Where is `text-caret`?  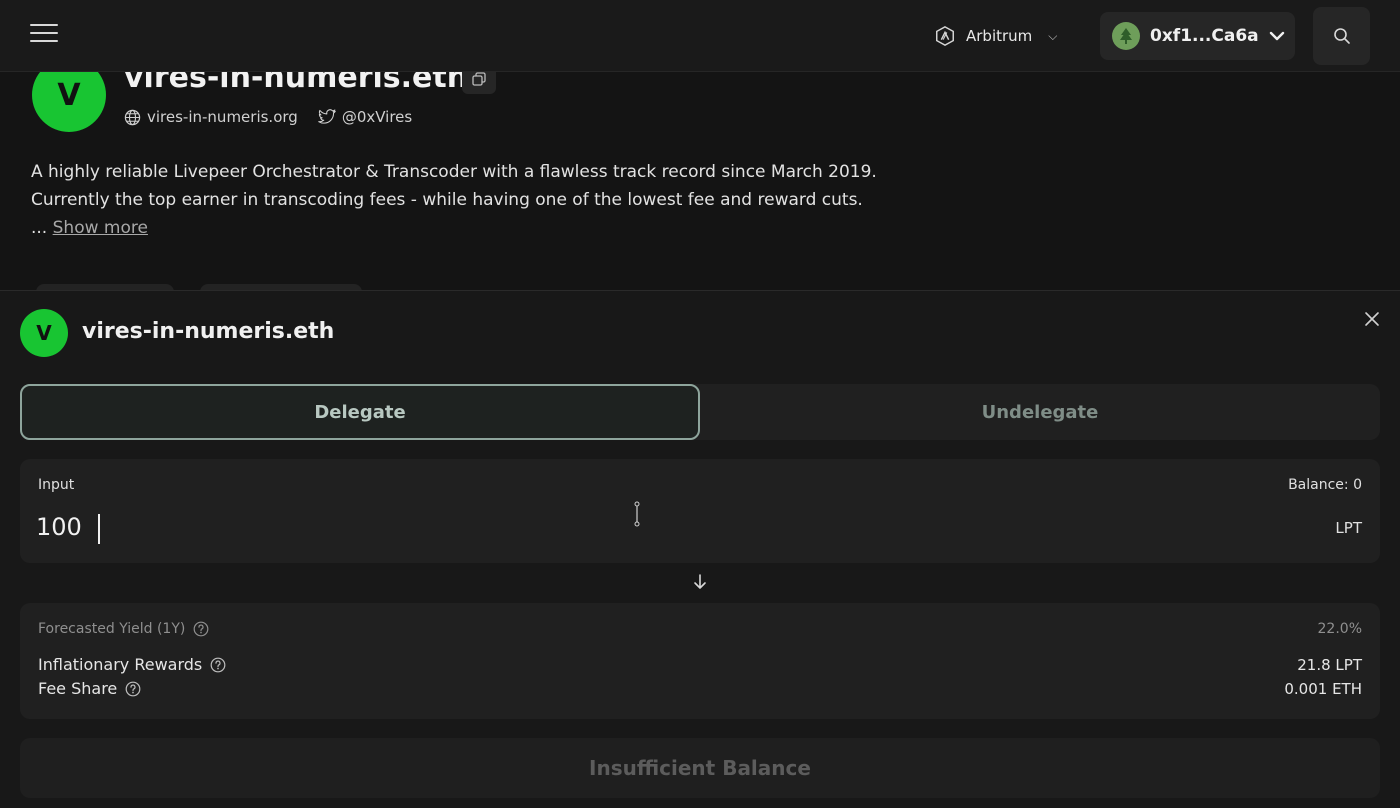
text-caret is located at coordinates (99, 529).